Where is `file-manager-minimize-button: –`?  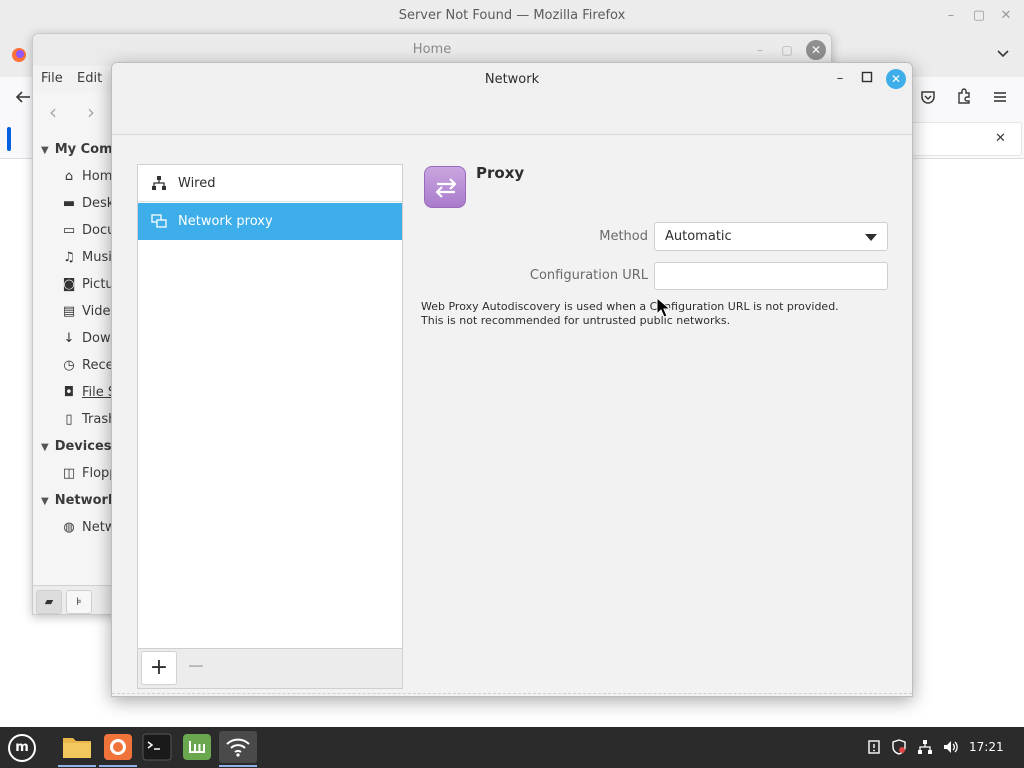 file-manager-minimize-button: – is located at coordinates (760, 50).